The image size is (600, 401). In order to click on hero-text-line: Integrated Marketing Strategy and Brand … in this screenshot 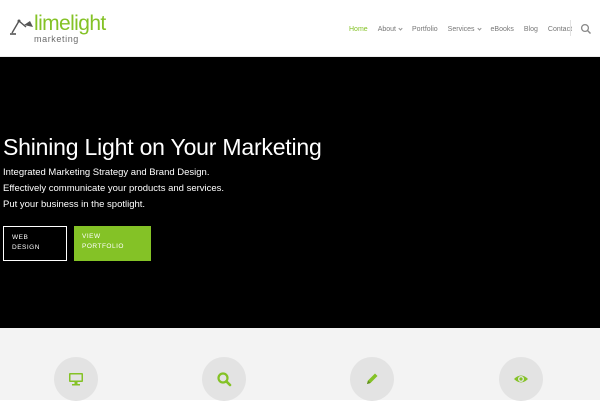, I will do `click(106, 172)`.